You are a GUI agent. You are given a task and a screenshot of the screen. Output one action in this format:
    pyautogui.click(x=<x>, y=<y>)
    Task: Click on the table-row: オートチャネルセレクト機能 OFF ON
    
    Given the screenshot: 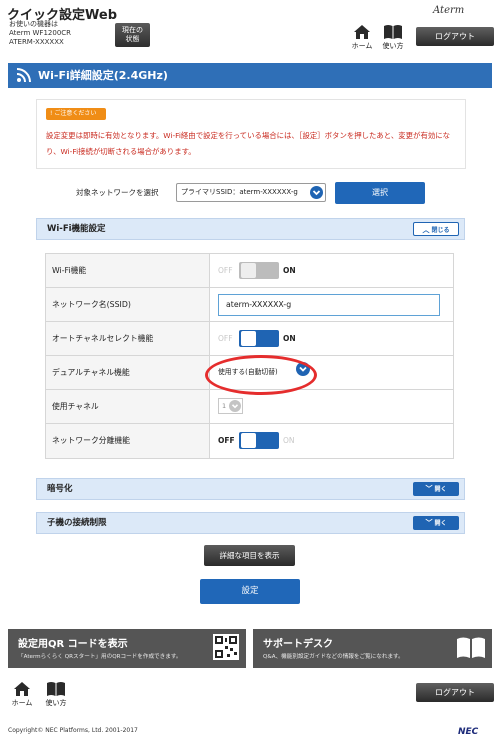 What is the action you would take?
    pyautogui.click(x=249, y=339)
    